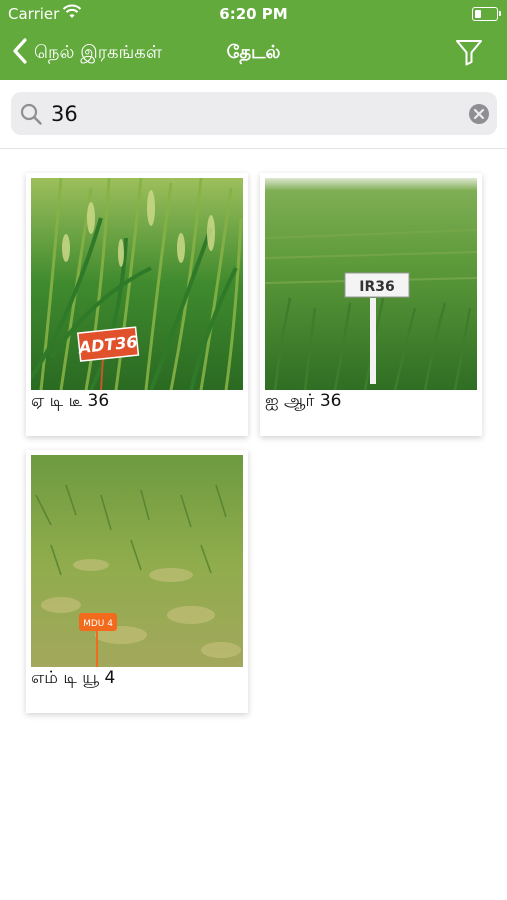 This screenshot has width=507, height=900. What do you see at coordinates (485, 14) in the screenshot?
I see `battery-icon` at bounding box center [485, 14].